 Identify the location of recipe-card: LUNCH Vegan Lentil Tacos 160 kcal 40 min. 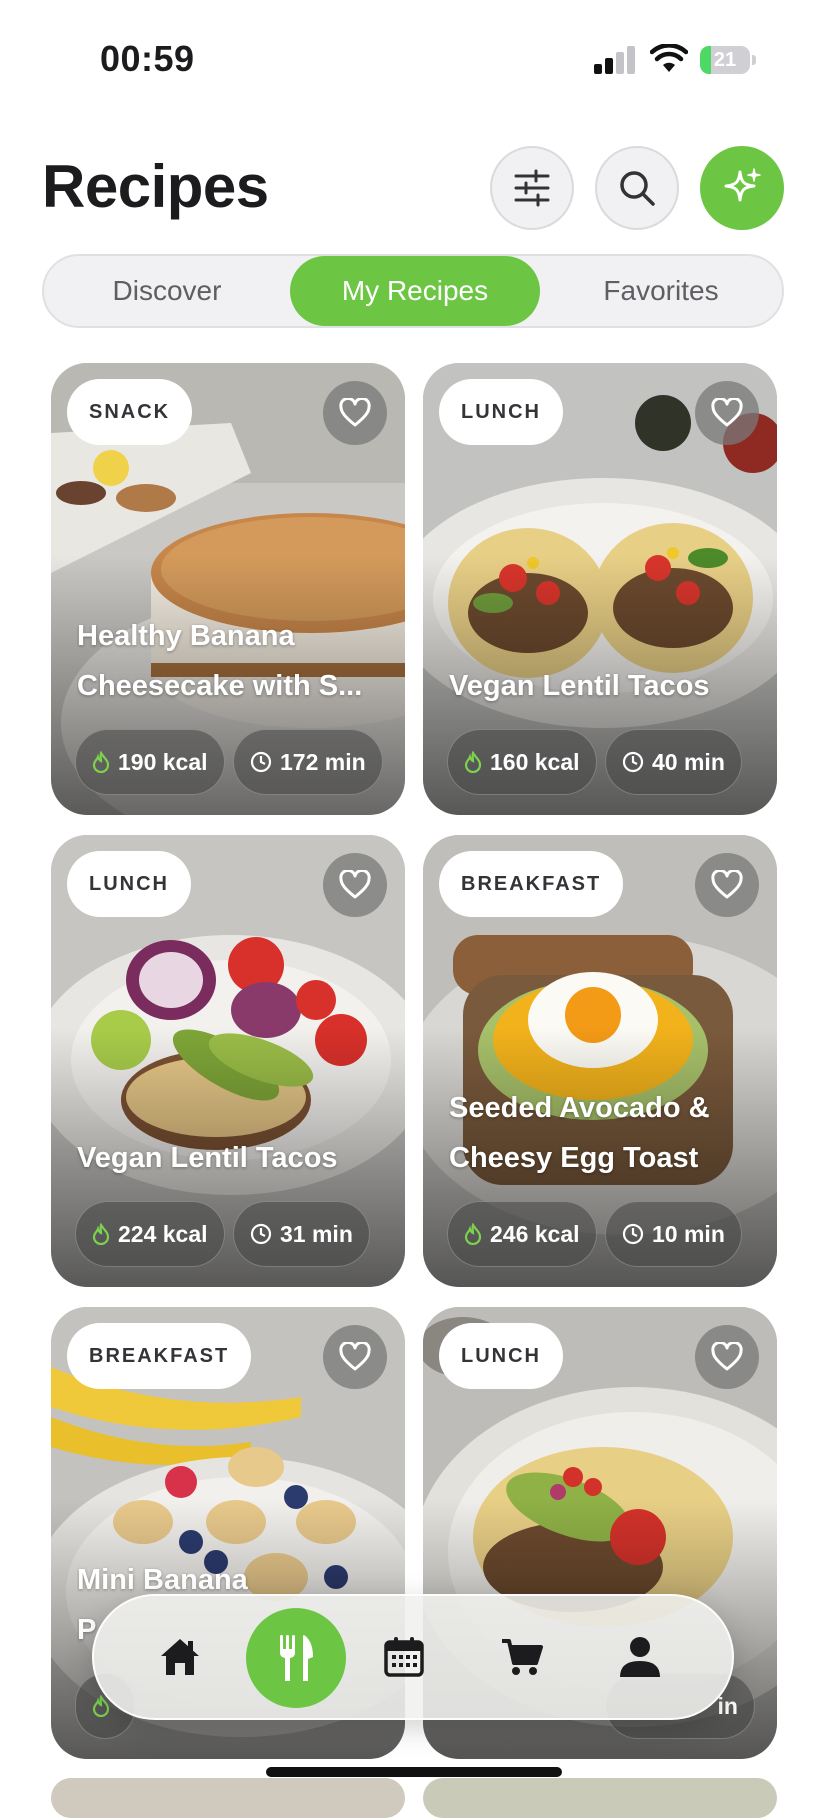
(600, 589).